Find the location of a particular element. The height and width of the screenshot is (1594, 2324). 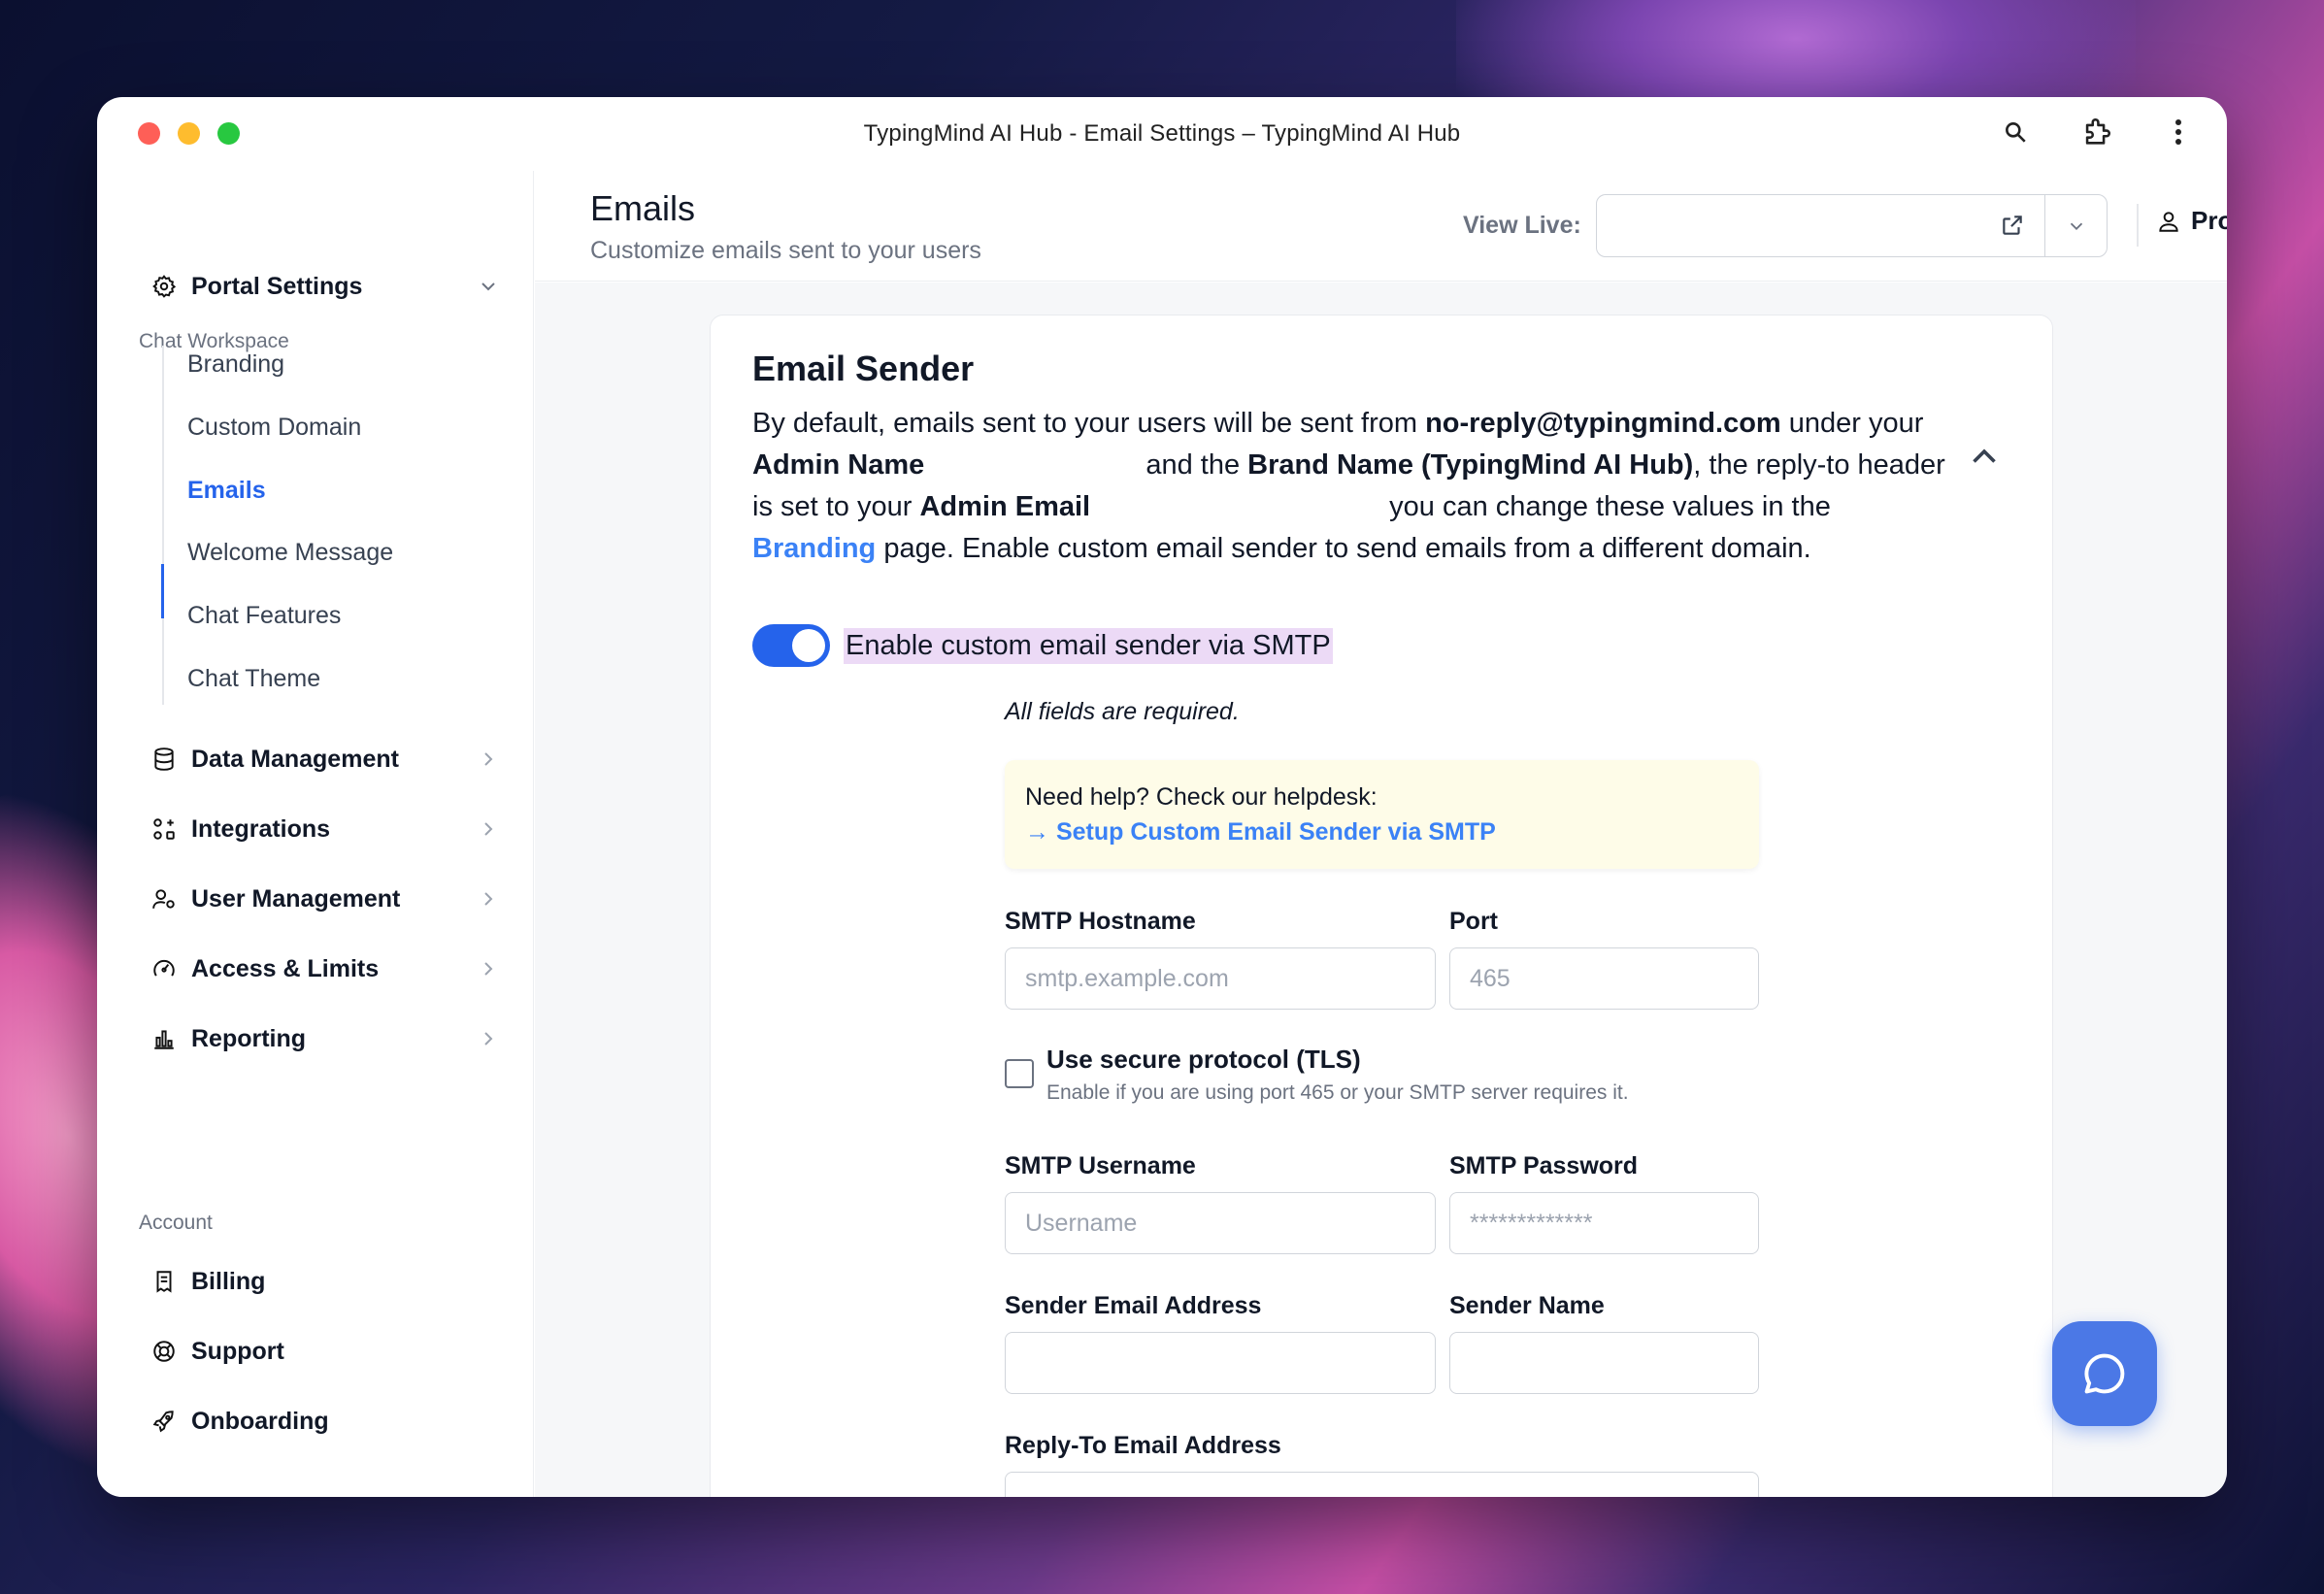

view-live-select is located at coordinates (1852, 225).